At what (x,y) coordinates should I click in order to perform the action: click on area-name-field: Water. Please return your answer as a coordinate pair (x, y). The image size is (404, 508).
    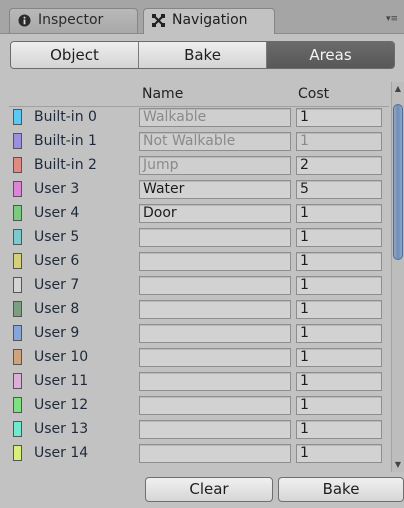
    Looking at the image, I should click on (215, 189).